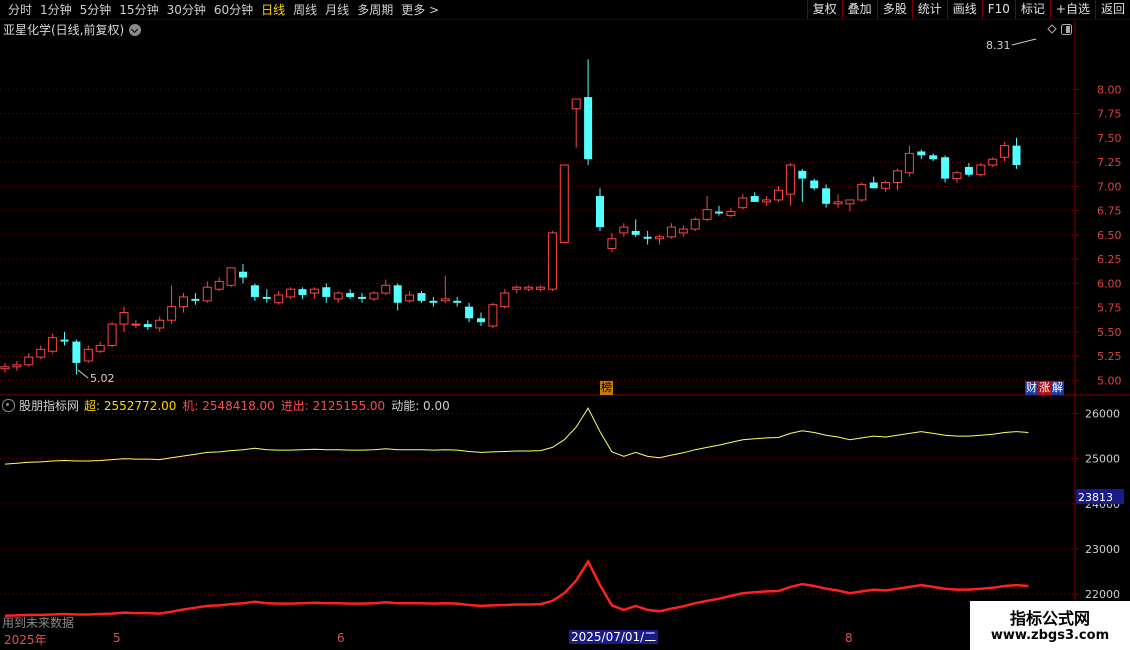 The width and height of the screenshot is (1130, 650). What do you see at coordinates (1109, 235) in the screenshot?
I see `price-tick-label: 6.50` at bounding box center [1109, 235].